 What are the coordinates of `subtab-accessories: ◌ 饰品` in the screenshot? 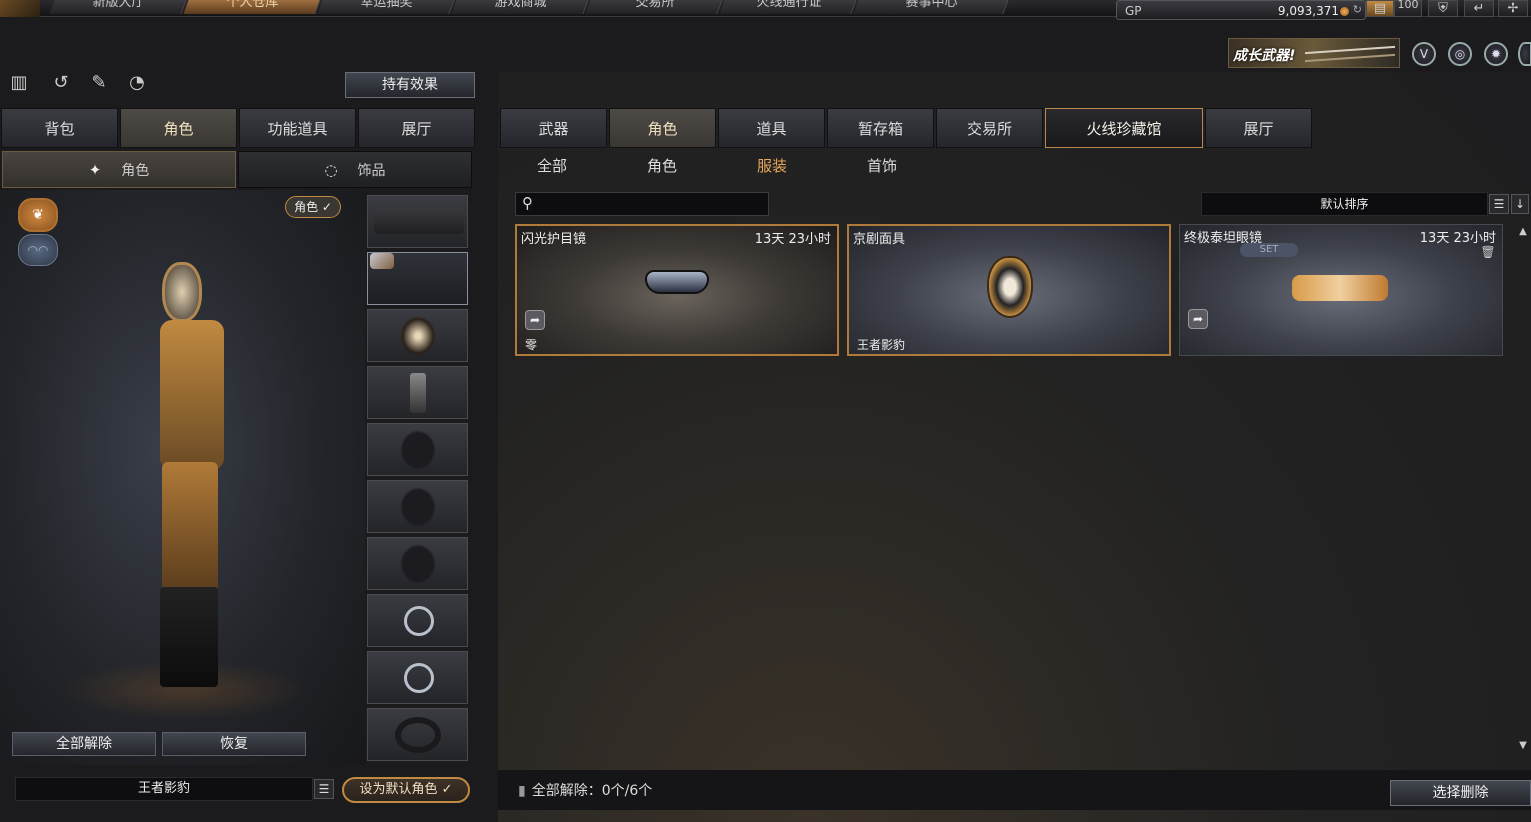 It's located at (355, 169).